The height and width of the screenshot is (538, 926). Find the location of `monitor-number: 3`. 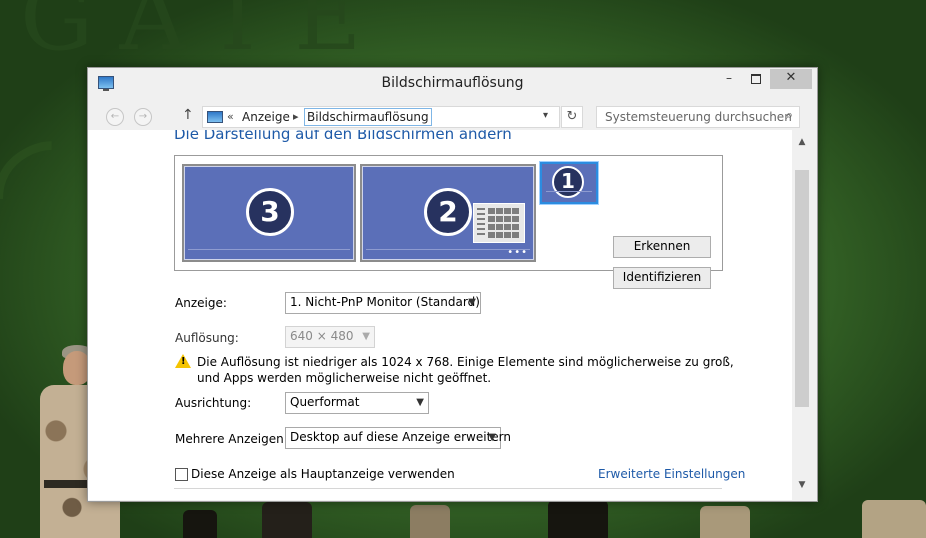

monitor-number: 3 is located at coordinates (270, 212).